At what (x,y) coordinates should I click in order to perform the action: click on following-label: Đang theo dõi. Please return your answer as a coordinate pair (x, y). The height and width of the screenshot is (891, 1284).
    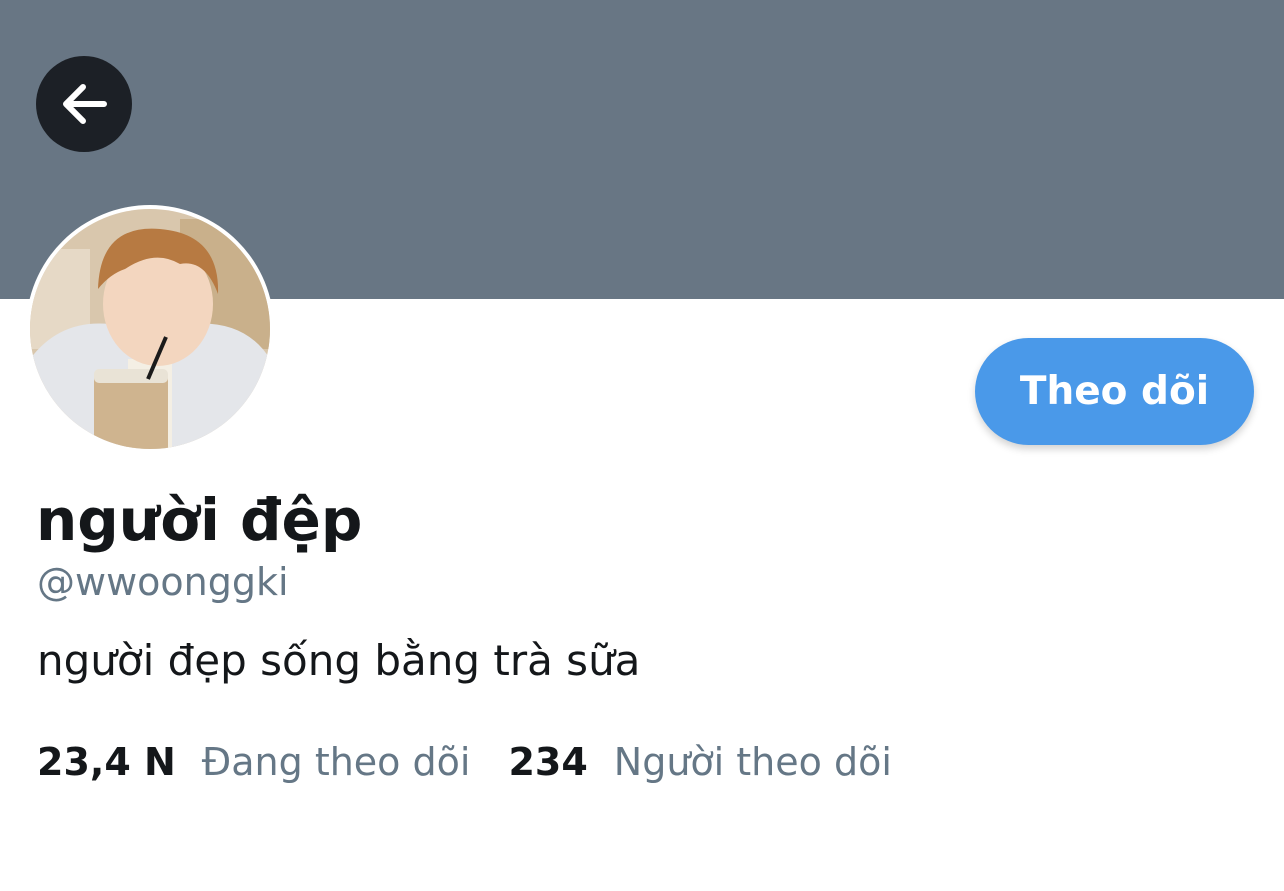
    Looking at the image, I should click on (336, 762).